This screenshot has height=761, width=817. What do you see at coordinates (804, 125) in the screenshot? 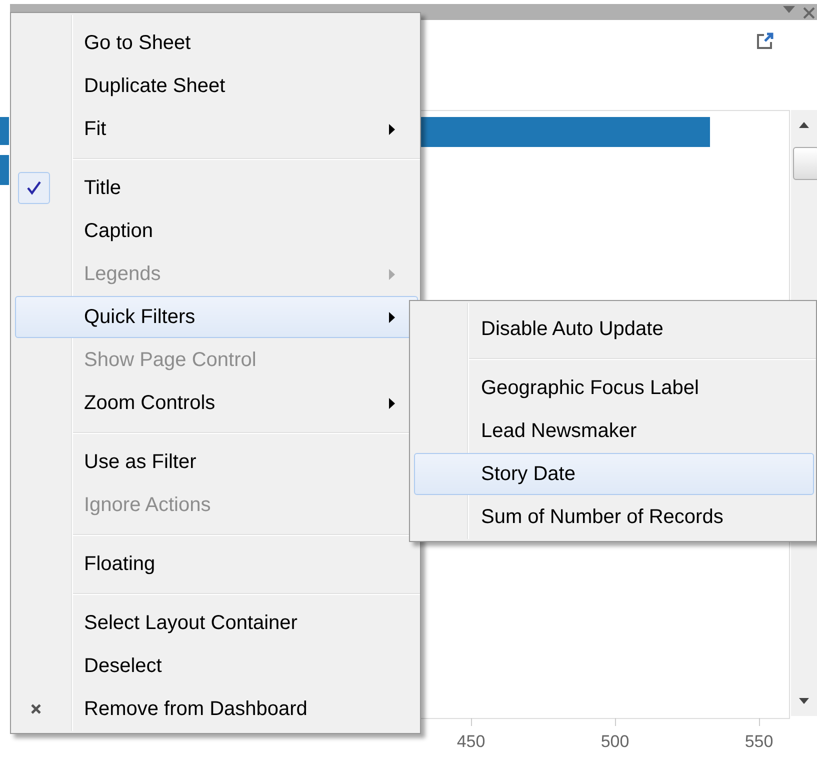
I see `scroll-up-icon` at bounding box center [804, 125].